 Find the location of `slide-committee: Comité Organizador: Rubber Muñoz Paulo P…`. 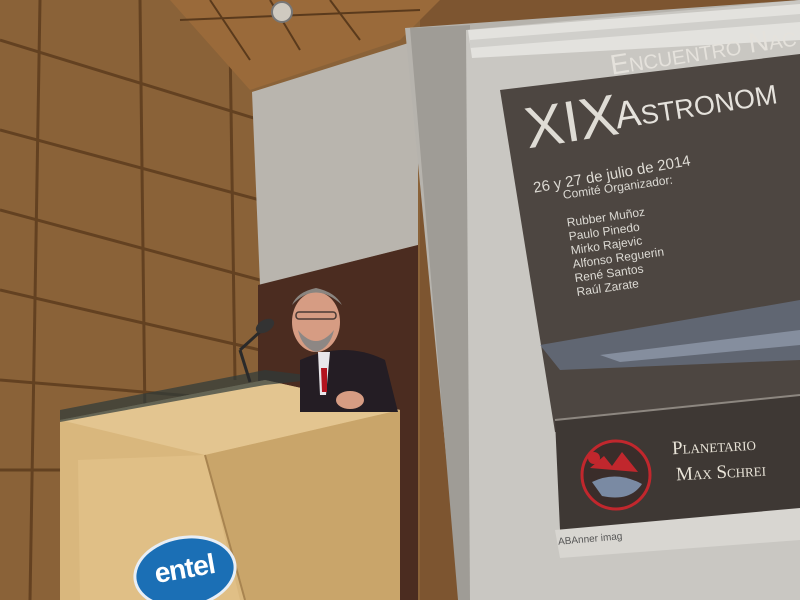

slide-committee: Comité Organizador: Rubber Muñoz Paulo P… is located at coordinates (624, 236).